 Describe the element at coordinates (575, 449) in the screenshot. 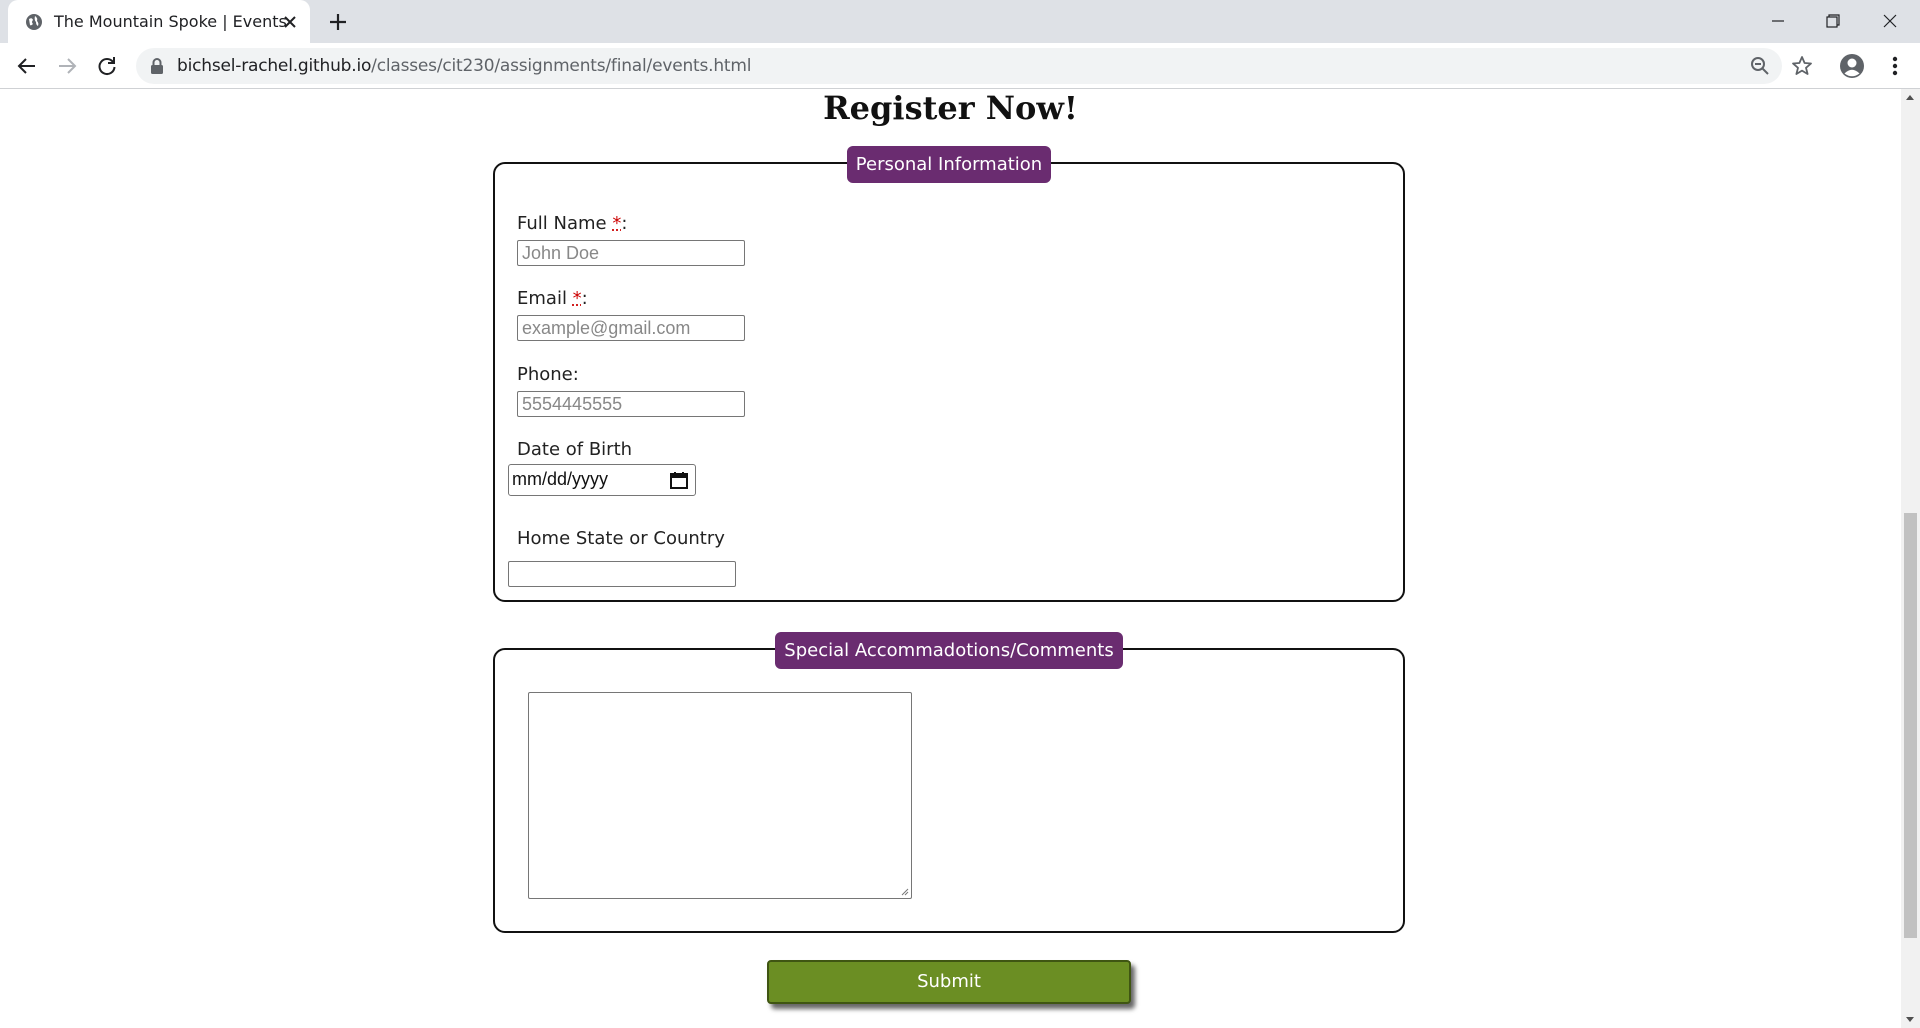

I see `date-of-birth-label: Date of Birth` at that location.